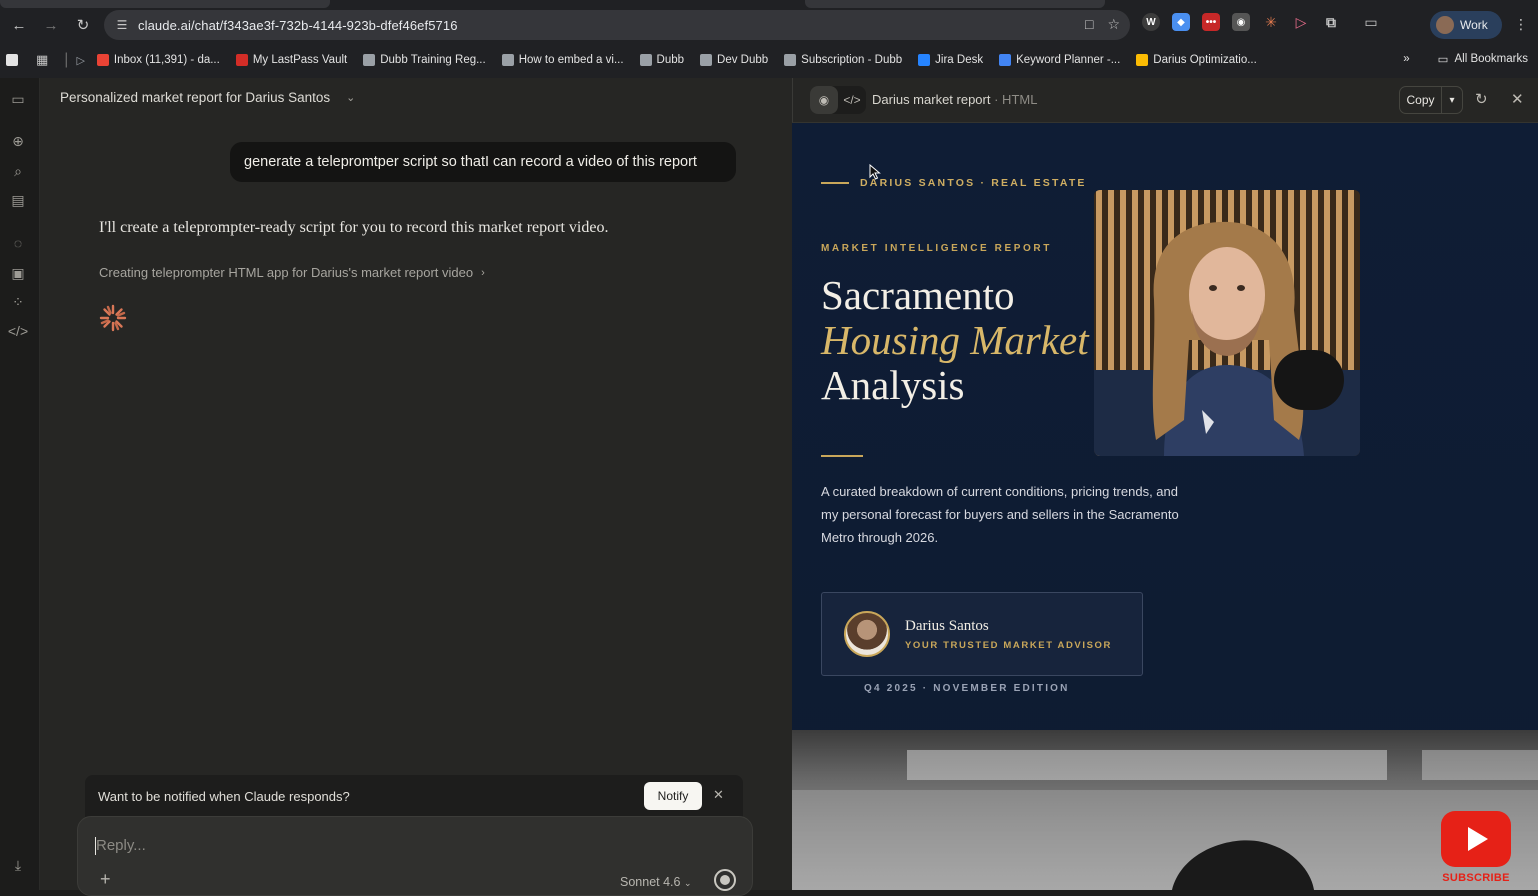 The width and height of the screenshot is (1538, 896). I want to click on apps-icon: ⁘, so click(18, 302).